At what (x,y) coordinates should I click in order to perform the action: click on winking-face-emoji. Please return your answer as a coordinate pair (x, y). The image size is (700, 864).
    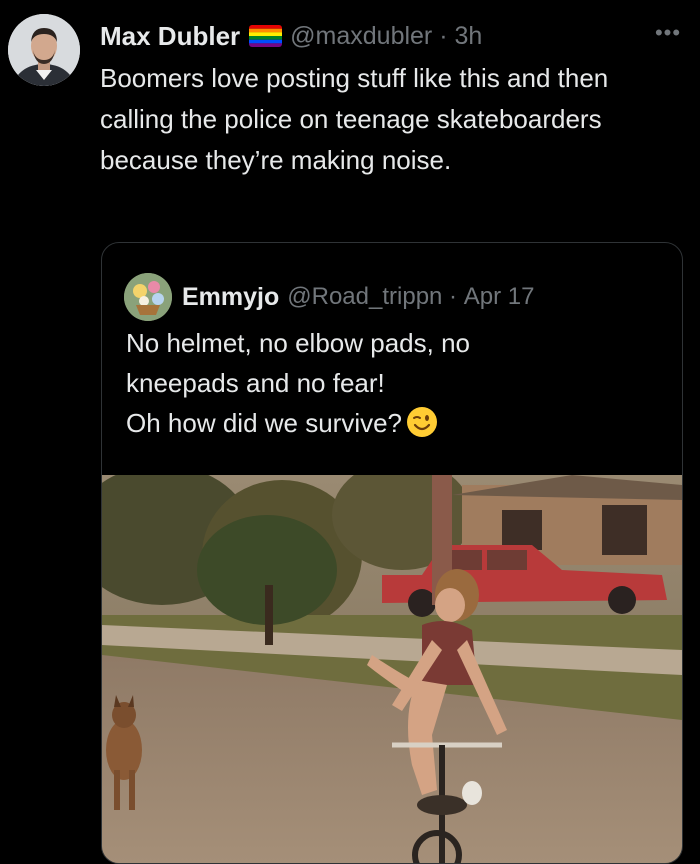
    Looking at the image, I should click on (422, 422).